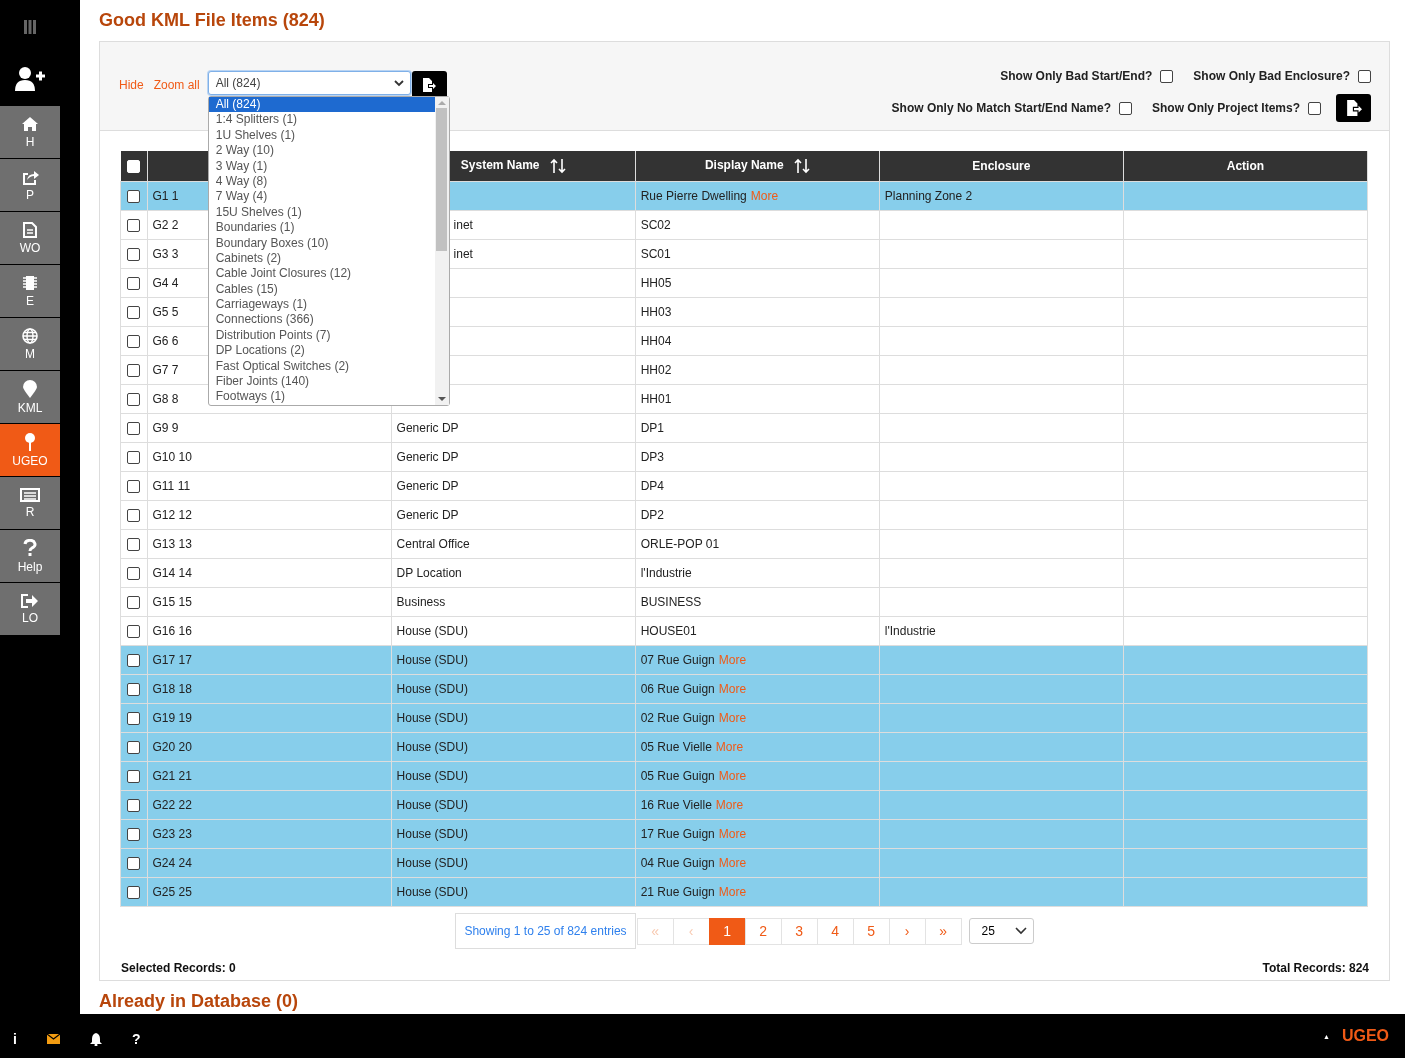 The width and height of the screenshot is (1405, 1058). What do you see at coordinates (30, 132) in the screenshot?
I see `sidebar-item: H` at bounding box center [30, 132].